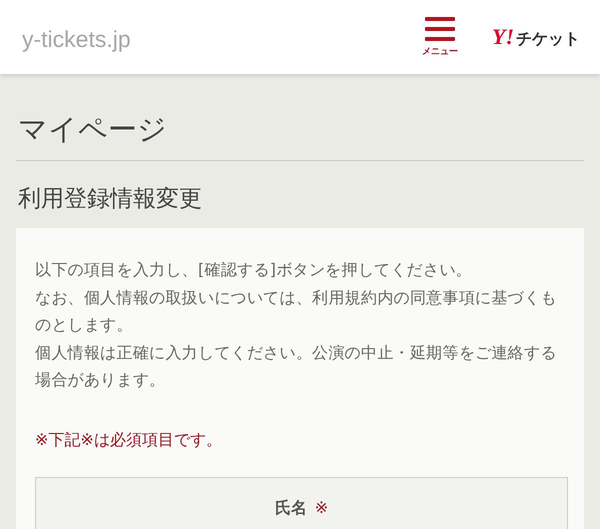  Describe the element at coordinates (536, 37) in the screenshot. I see `site-logo: Y!チケット` at that location.